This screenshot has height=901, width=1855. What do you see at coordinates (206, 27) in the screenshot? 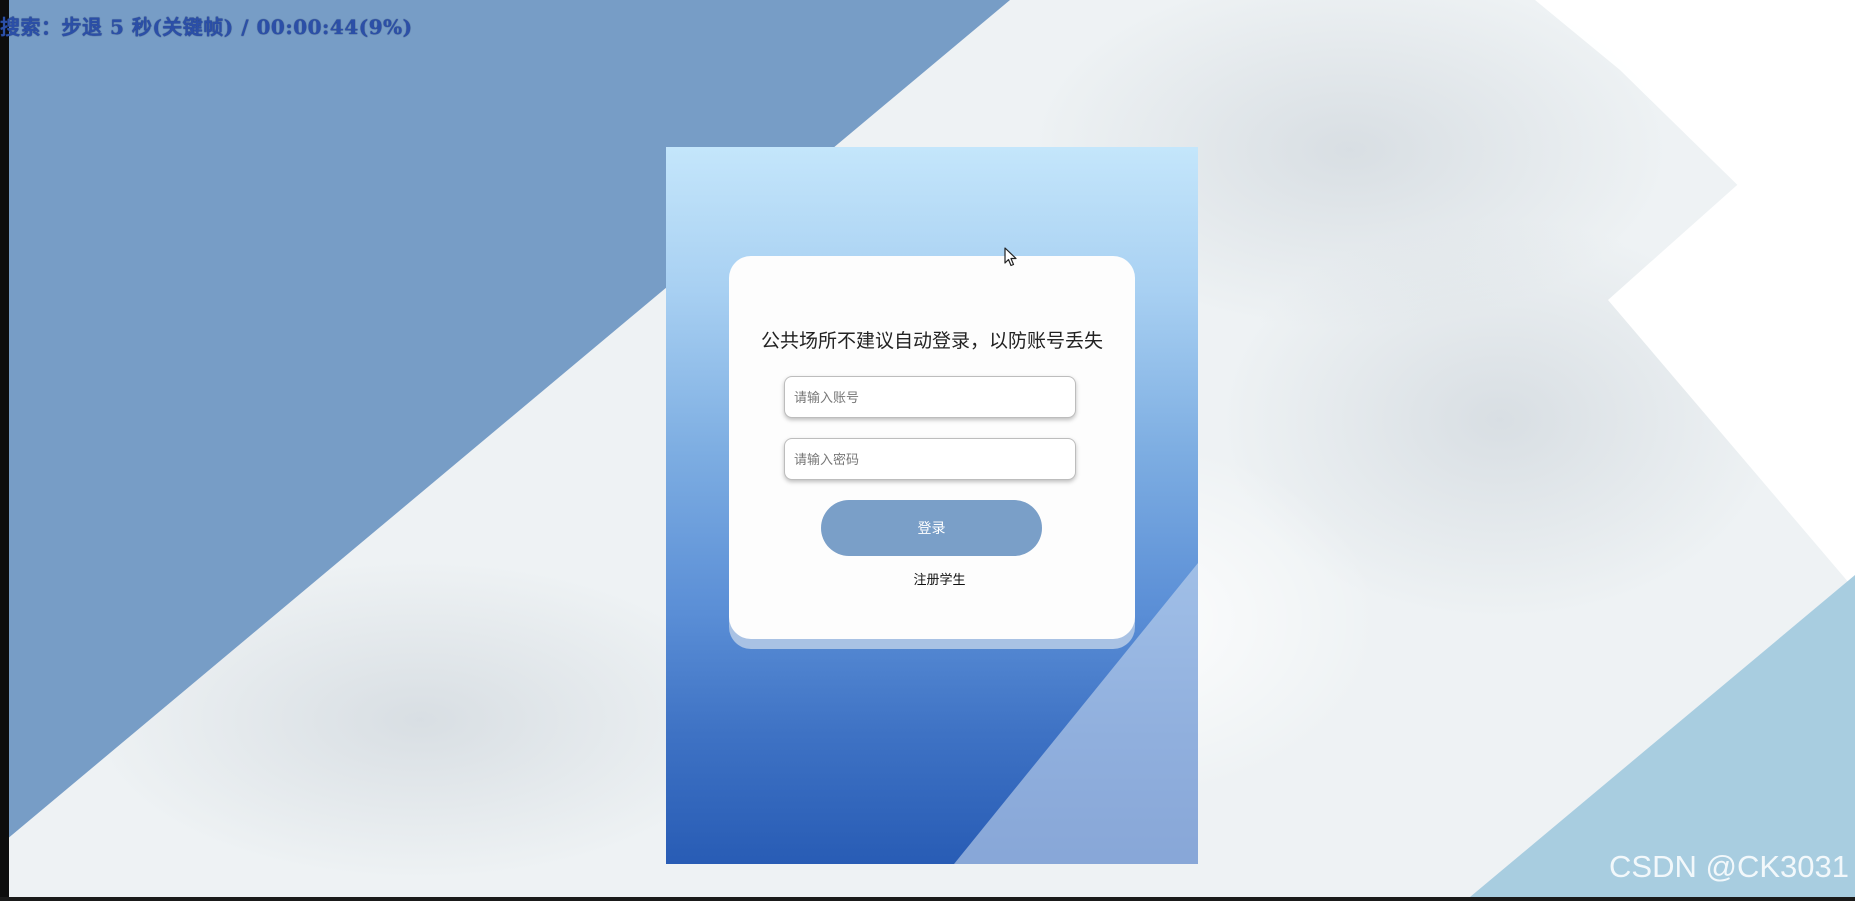
I see `video-osd-text: 搜索：步退 5 秒(关键帧) / 00:00:44(9%)` at bounding box center [206, 27].